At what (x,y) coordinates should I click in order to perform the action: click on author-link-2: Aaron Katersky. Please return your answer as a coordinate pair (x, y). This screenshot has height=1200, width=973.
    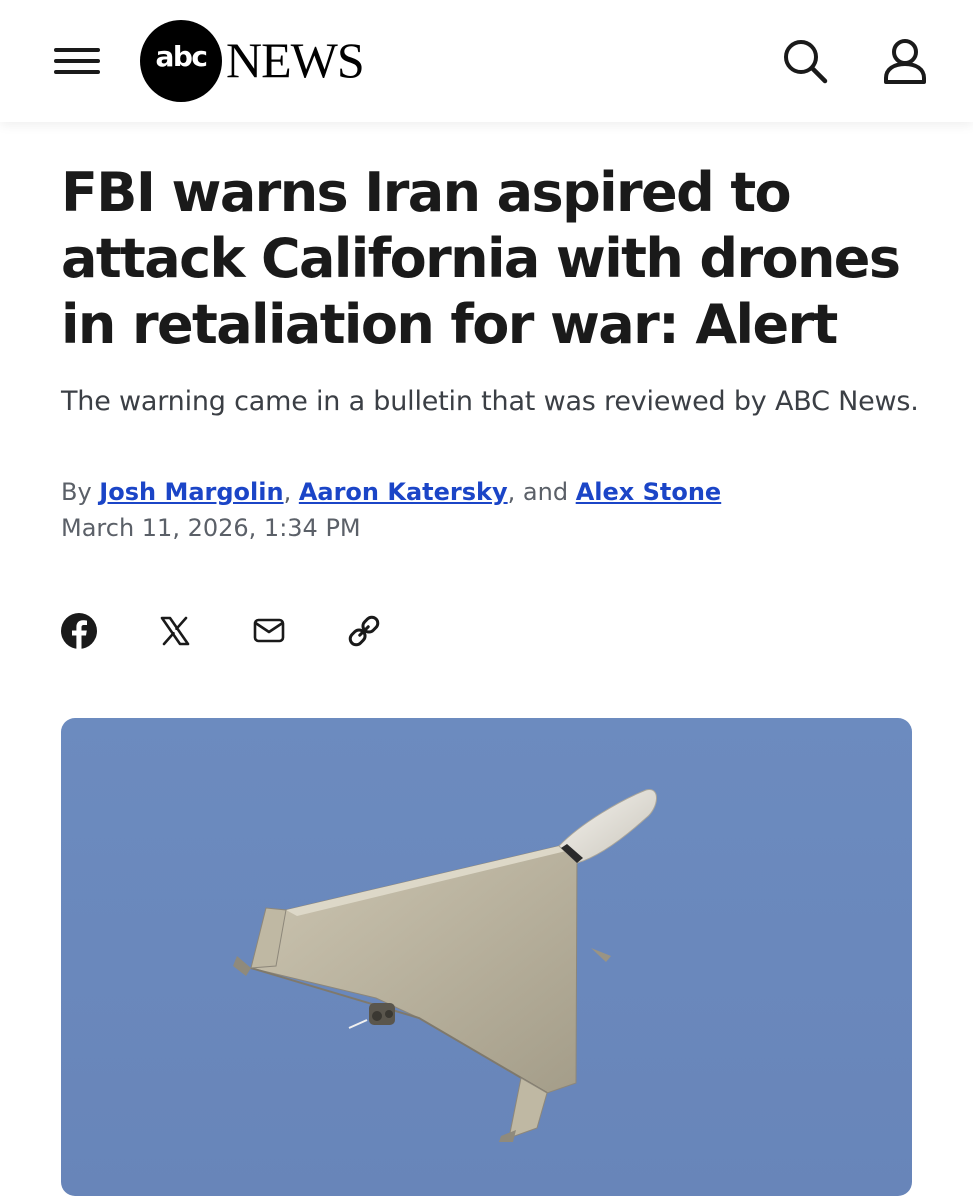
    Looking at the image, I should click on (403, 492).